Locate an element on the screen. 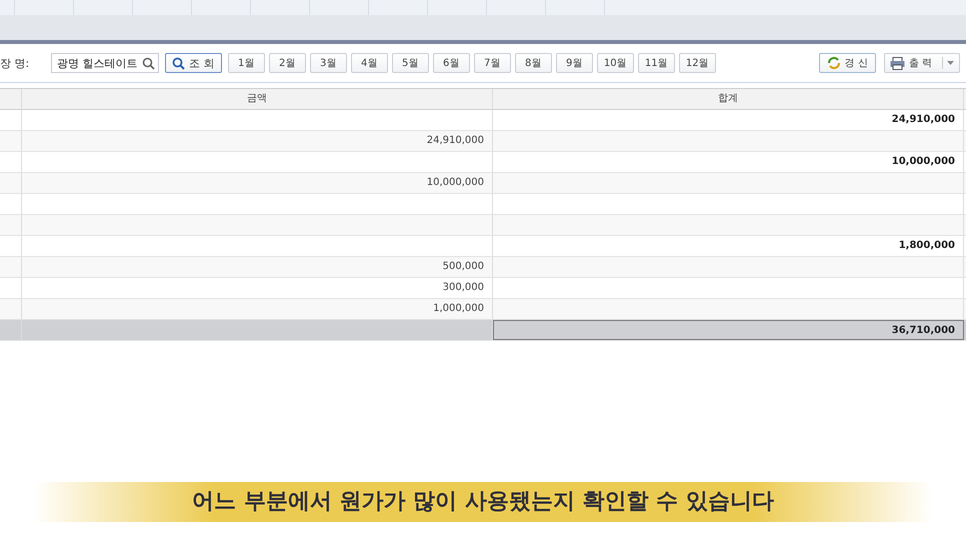  column-header: 금액 is located at coordinates (257, 99).